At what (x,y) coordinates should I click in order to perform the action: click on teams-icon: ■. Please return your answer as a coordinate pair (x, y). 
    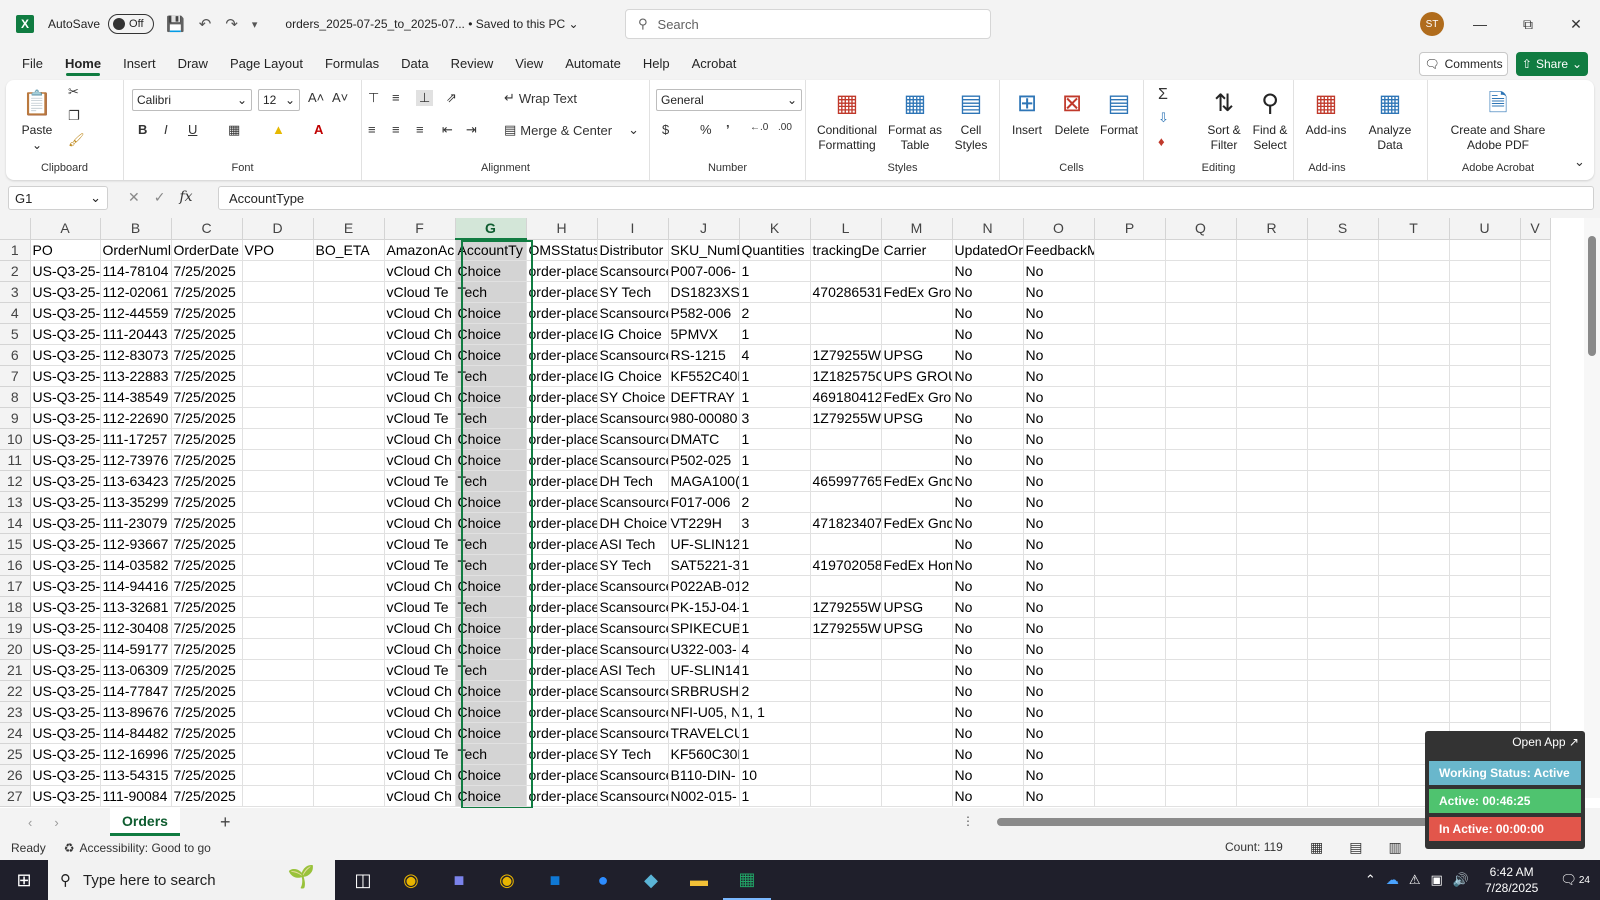
    Looking at the image, I should click on (459, 880).